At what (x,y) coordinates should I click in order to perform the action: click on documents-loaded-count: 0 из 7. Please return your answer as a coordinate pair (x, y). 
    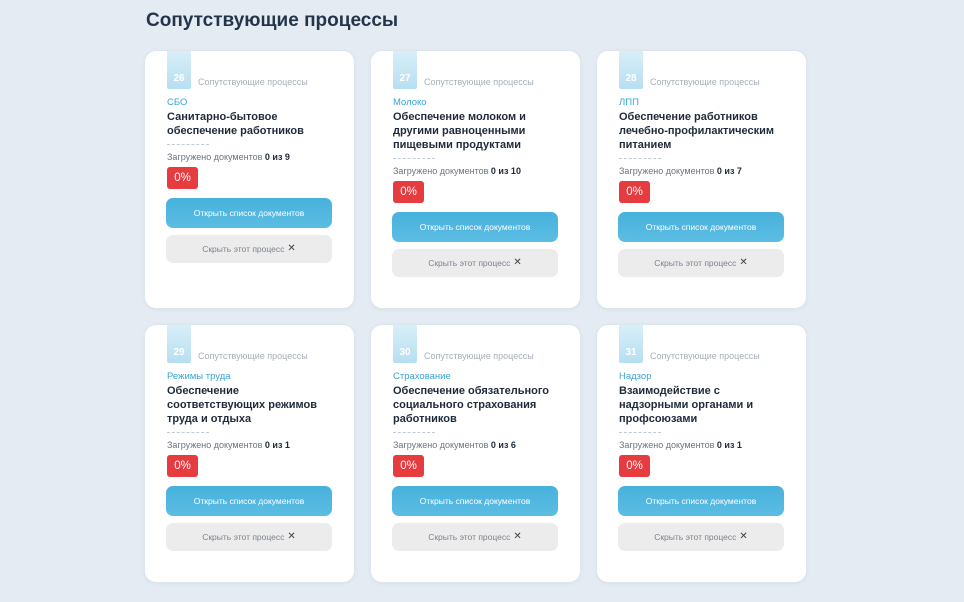
    Looking at the image, I should click on (729, 171).